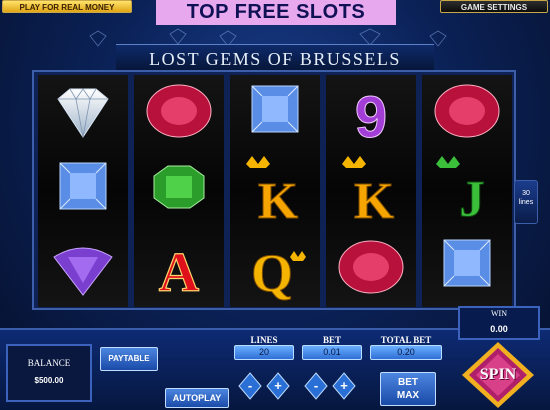 The image size is (550, 410). Describe the element at coordinates (49, 373) in the screenshot. I see `balance-display: BALANCE $500.00` at that location.